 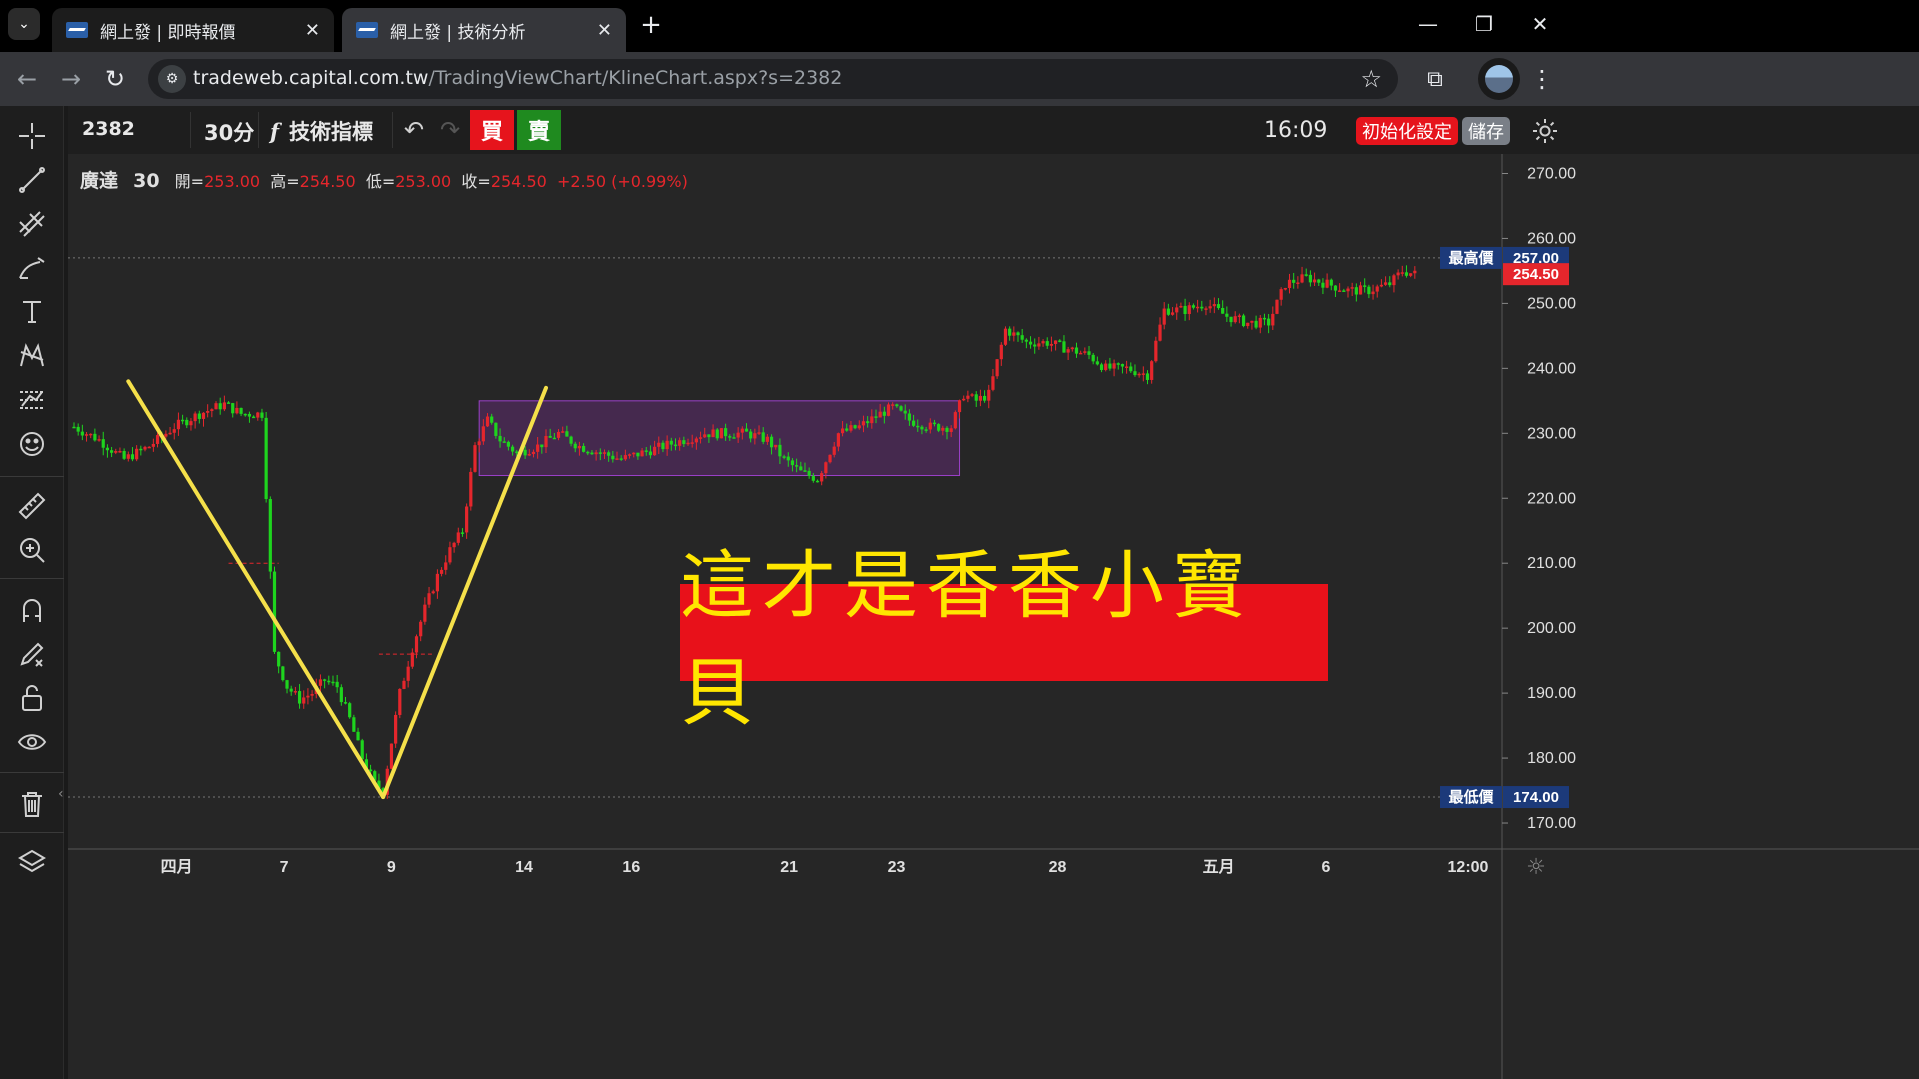 What do you see at coordinates (229, 132) in the screenshot?
I see `interval-selector: 30分` at bounding box center [229, 132].